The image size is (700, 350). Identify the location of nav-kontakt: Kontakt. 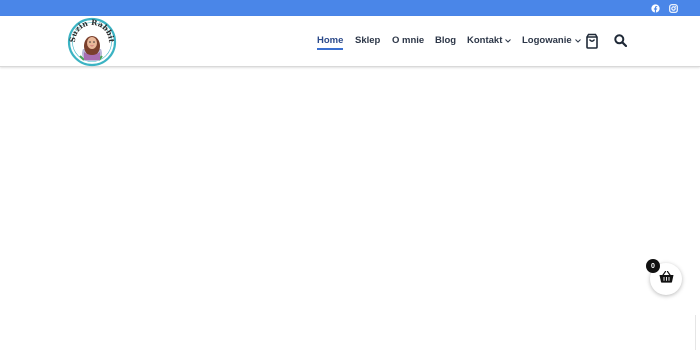
(489, 40).